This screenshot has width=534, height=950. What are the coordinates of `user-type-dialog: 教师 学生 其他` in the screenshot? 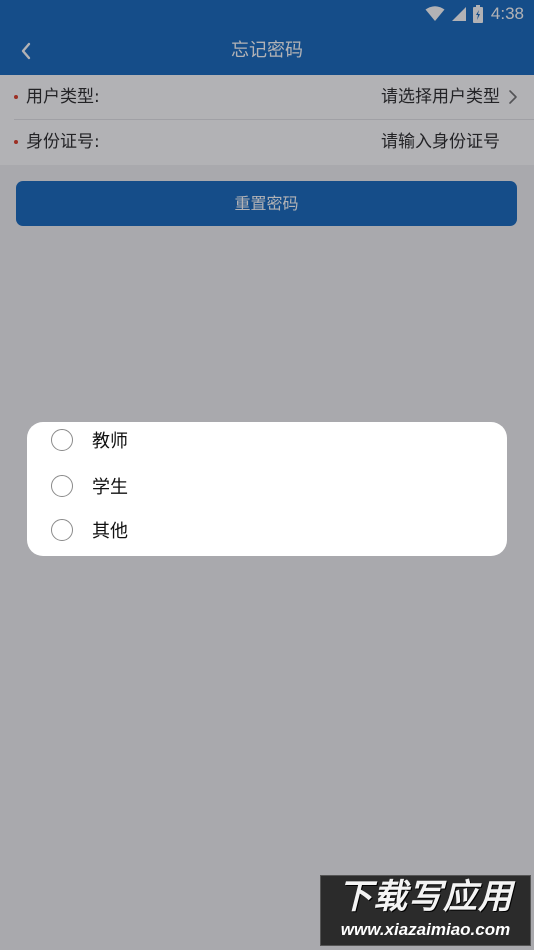 It's located at (267, 489).